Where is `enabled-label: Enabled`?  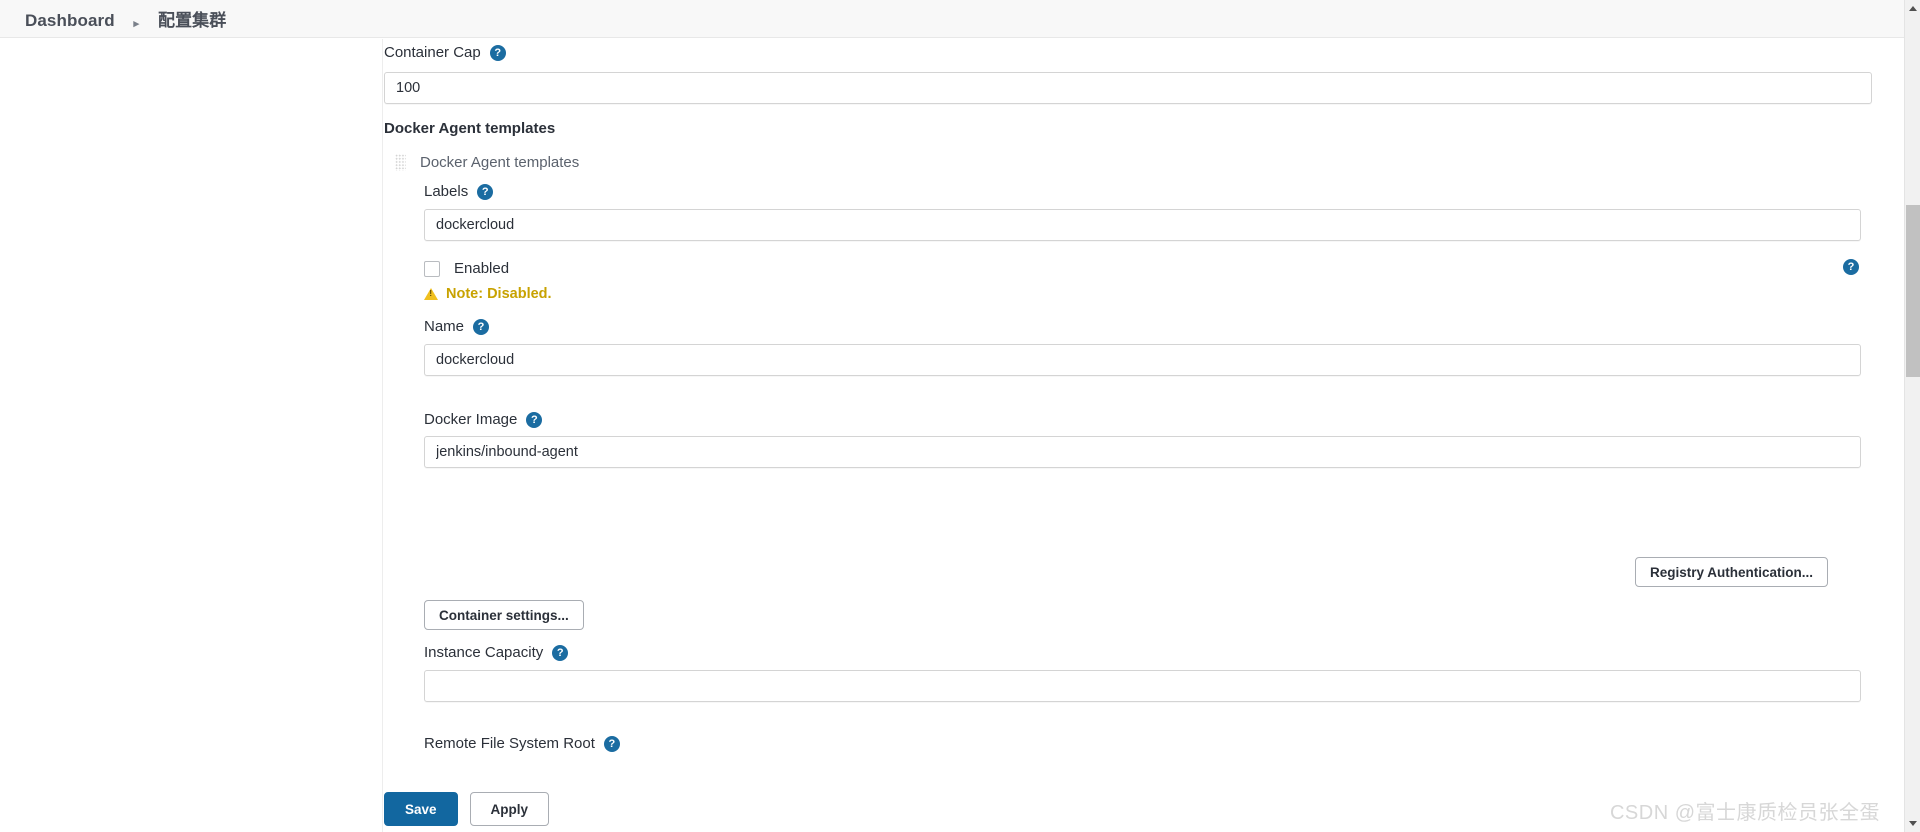
enabled-label: Enabled is located at coordinates (482, 268).